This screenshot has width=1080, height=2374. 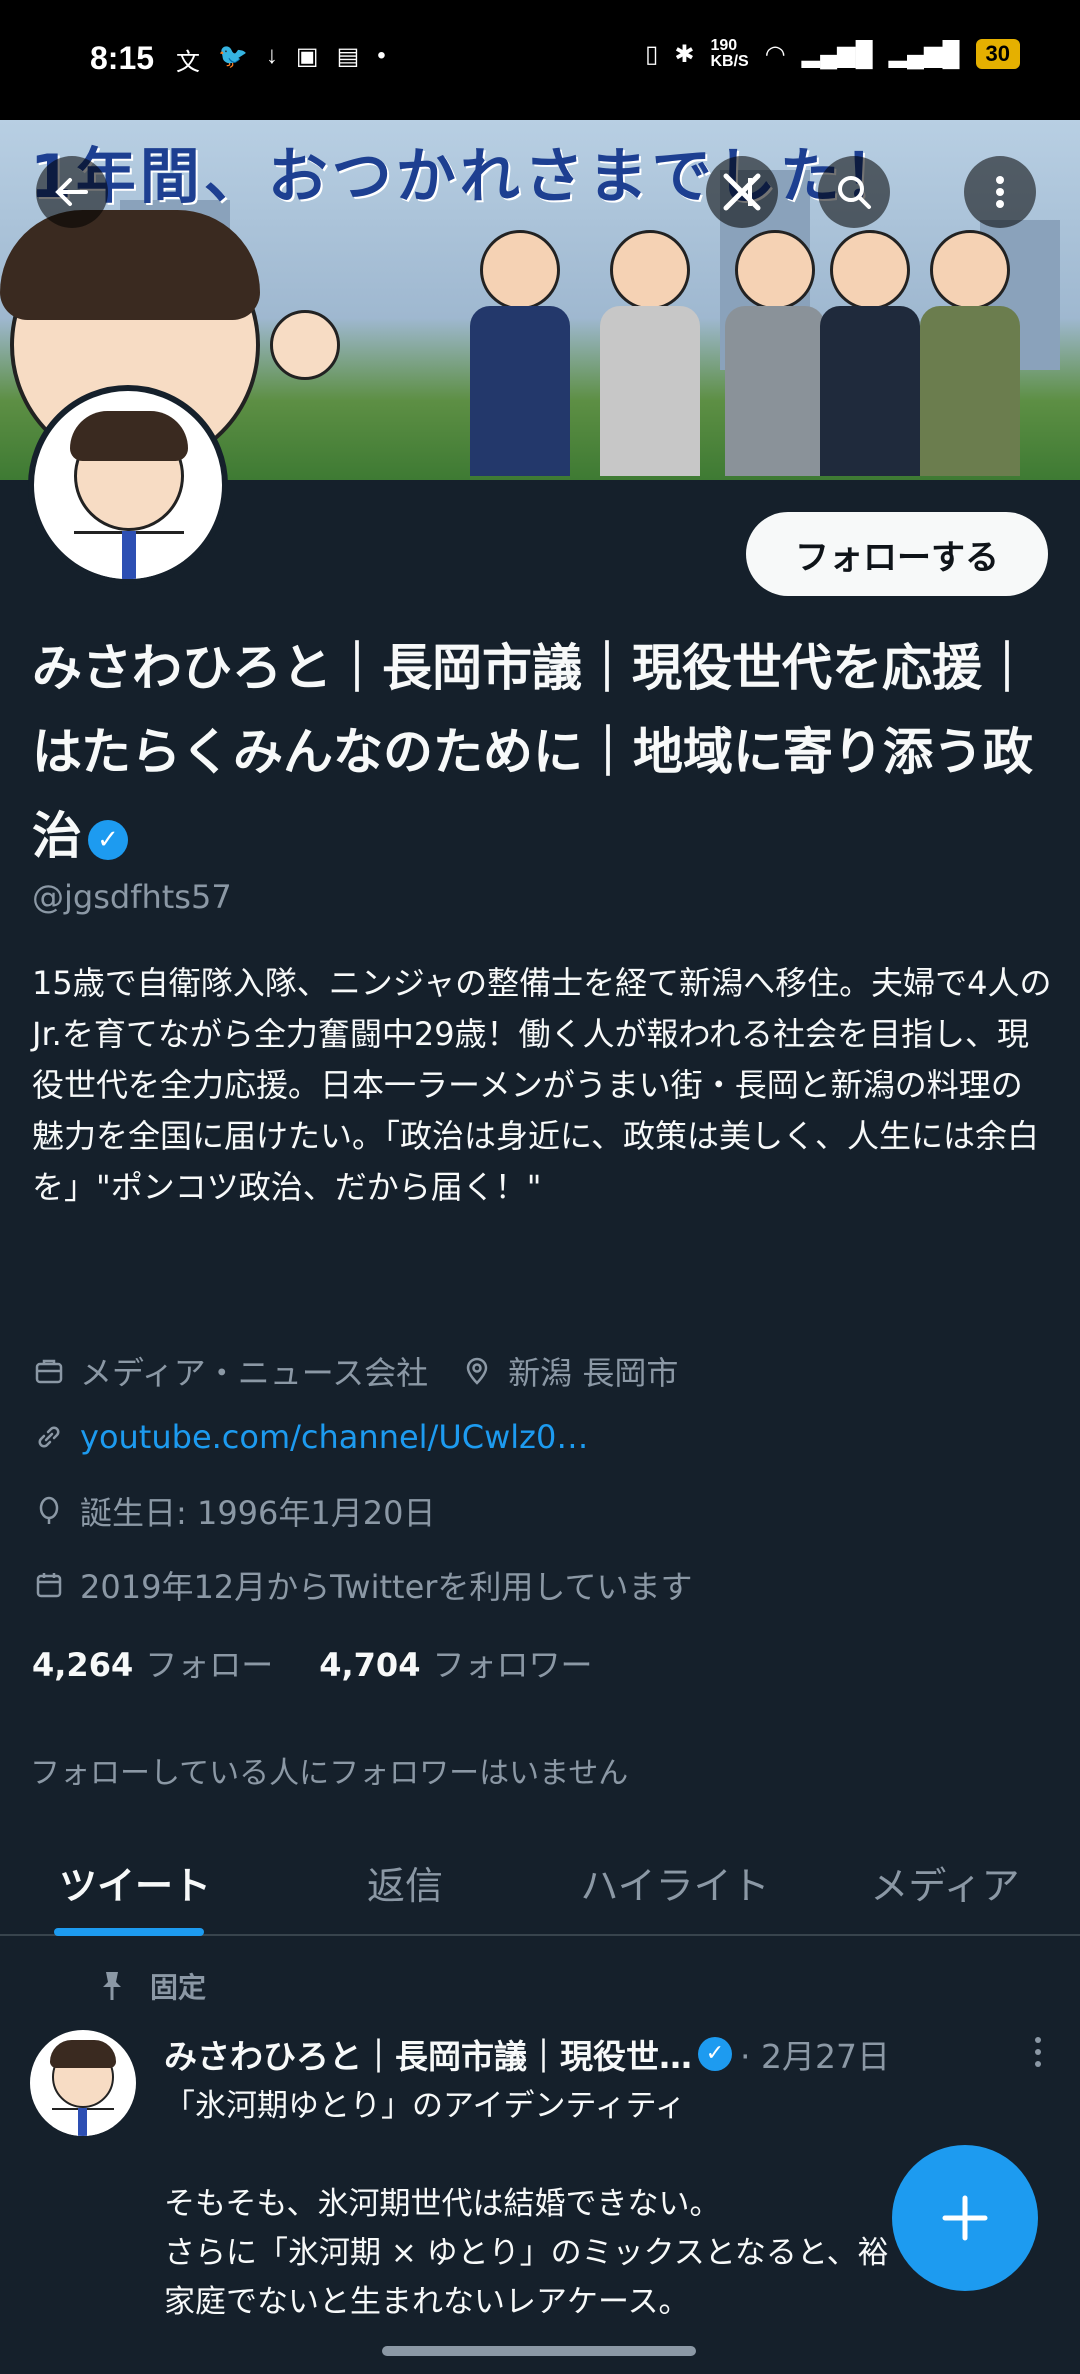 I want to click on profile-joined-row: 2019年12月からTwitterを利用しています, so click(x=362, y=1585).